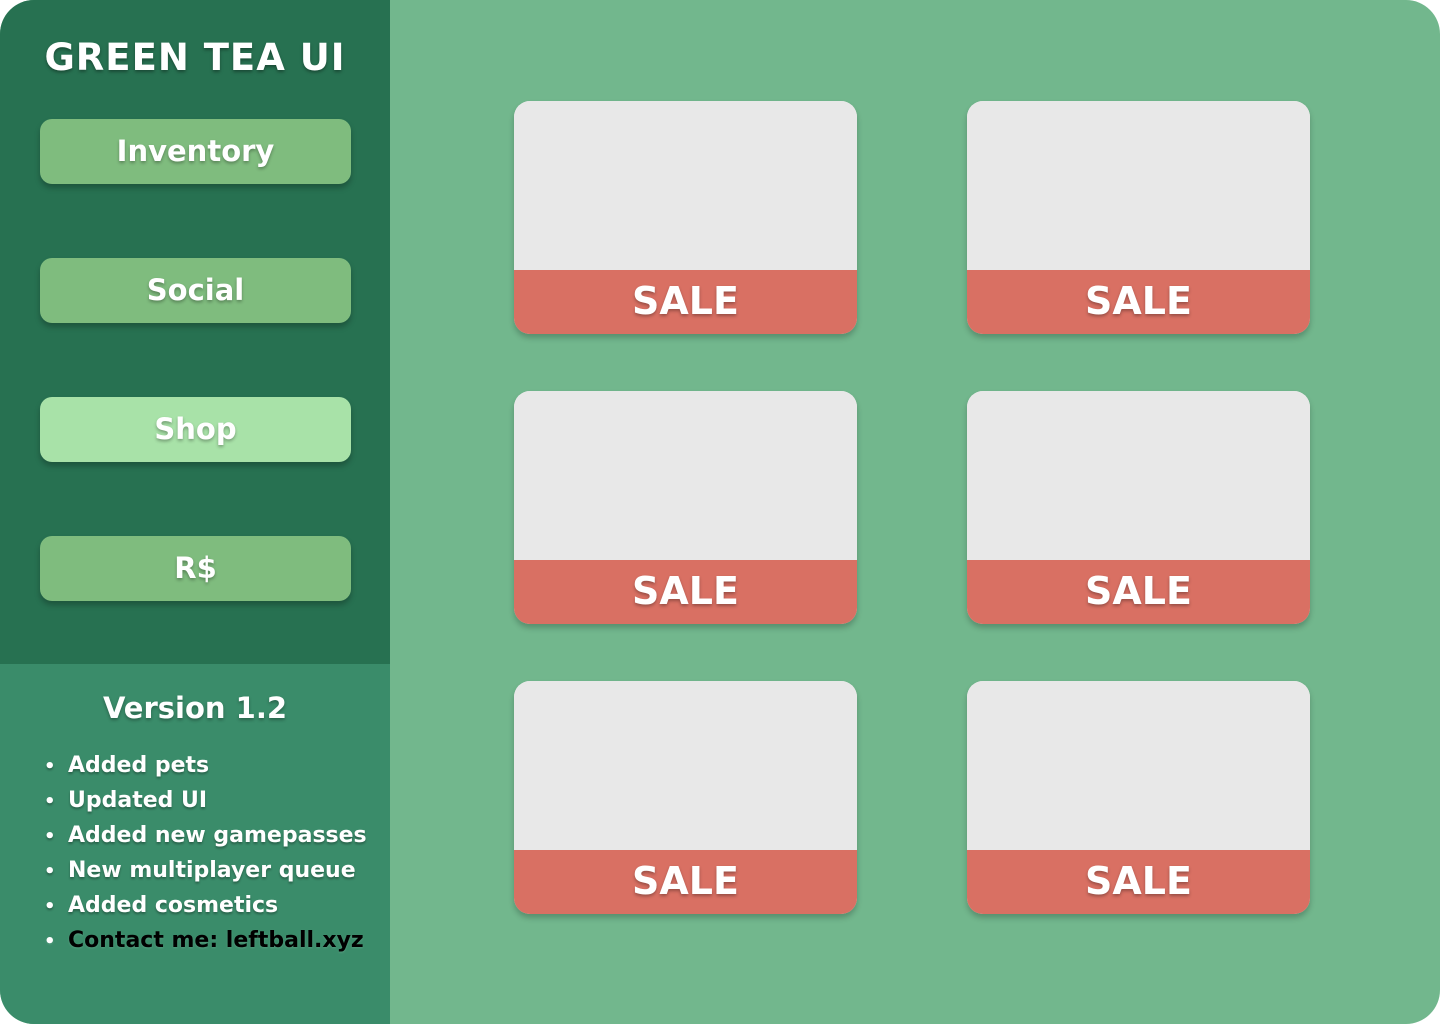 This screenshot has height=1024, width=1440. I want to click on changelog-item-text: Added new gamepasses, so click(217, 835).